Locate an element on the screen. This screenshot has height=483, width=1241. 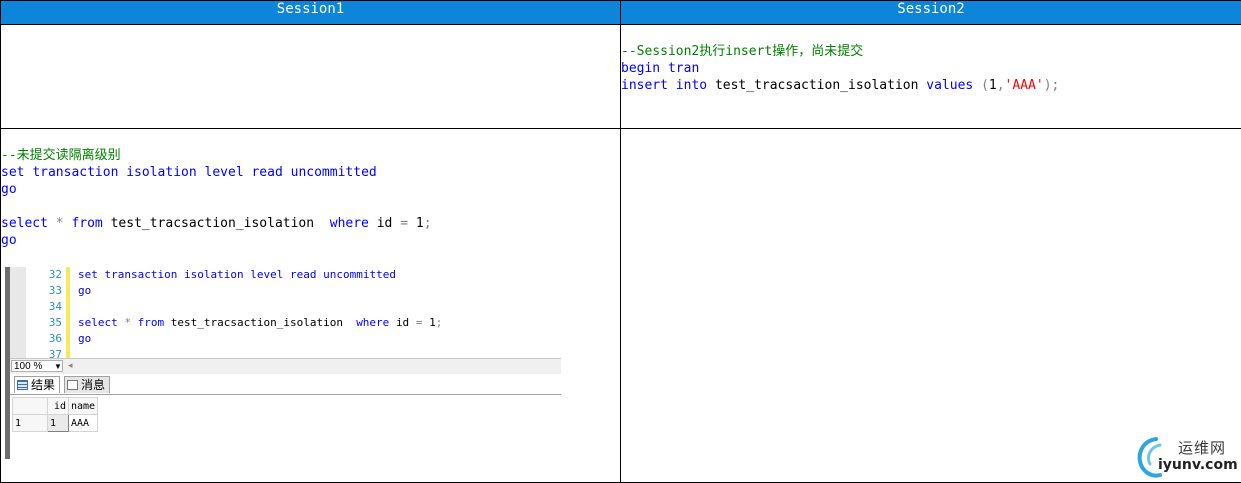
watermark-en: iyunv.com is located at coordinates (1198, 465).